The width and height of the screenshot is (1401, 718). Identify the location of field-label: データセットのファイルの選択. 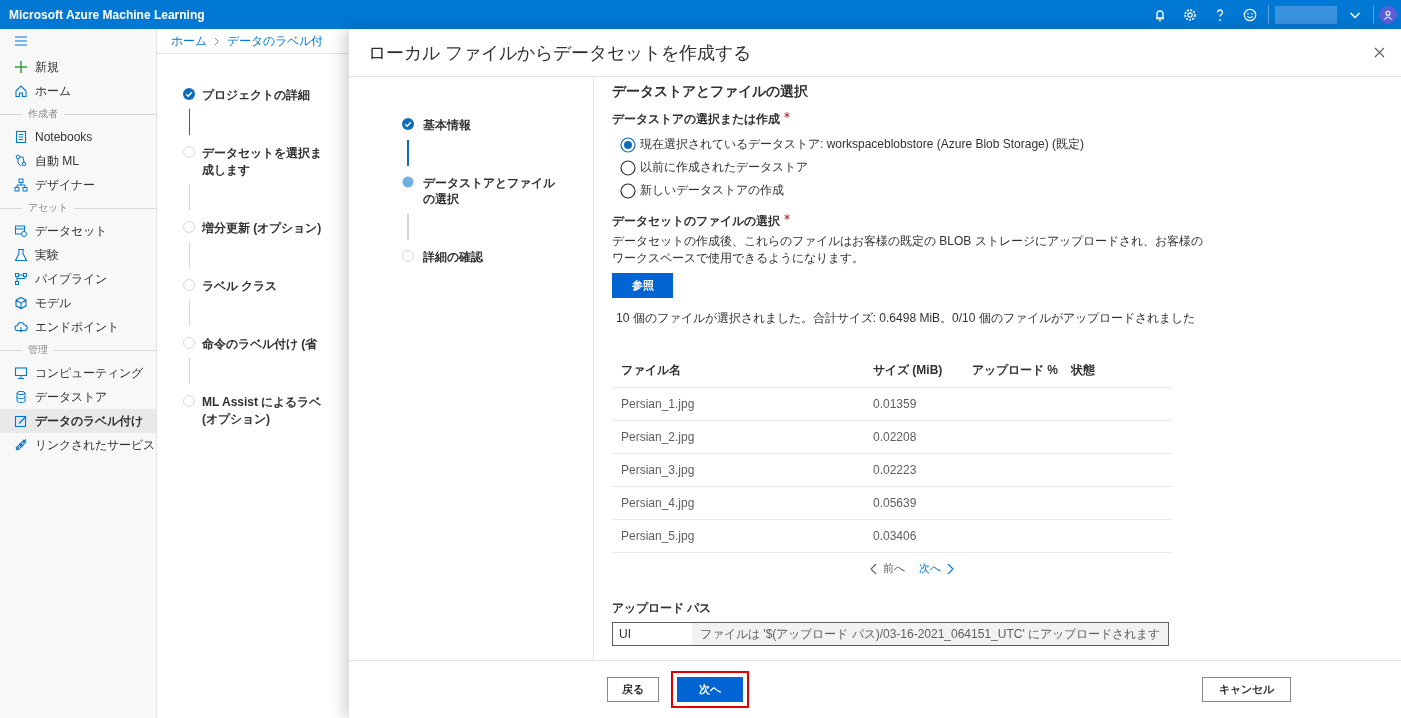
(696, 221).